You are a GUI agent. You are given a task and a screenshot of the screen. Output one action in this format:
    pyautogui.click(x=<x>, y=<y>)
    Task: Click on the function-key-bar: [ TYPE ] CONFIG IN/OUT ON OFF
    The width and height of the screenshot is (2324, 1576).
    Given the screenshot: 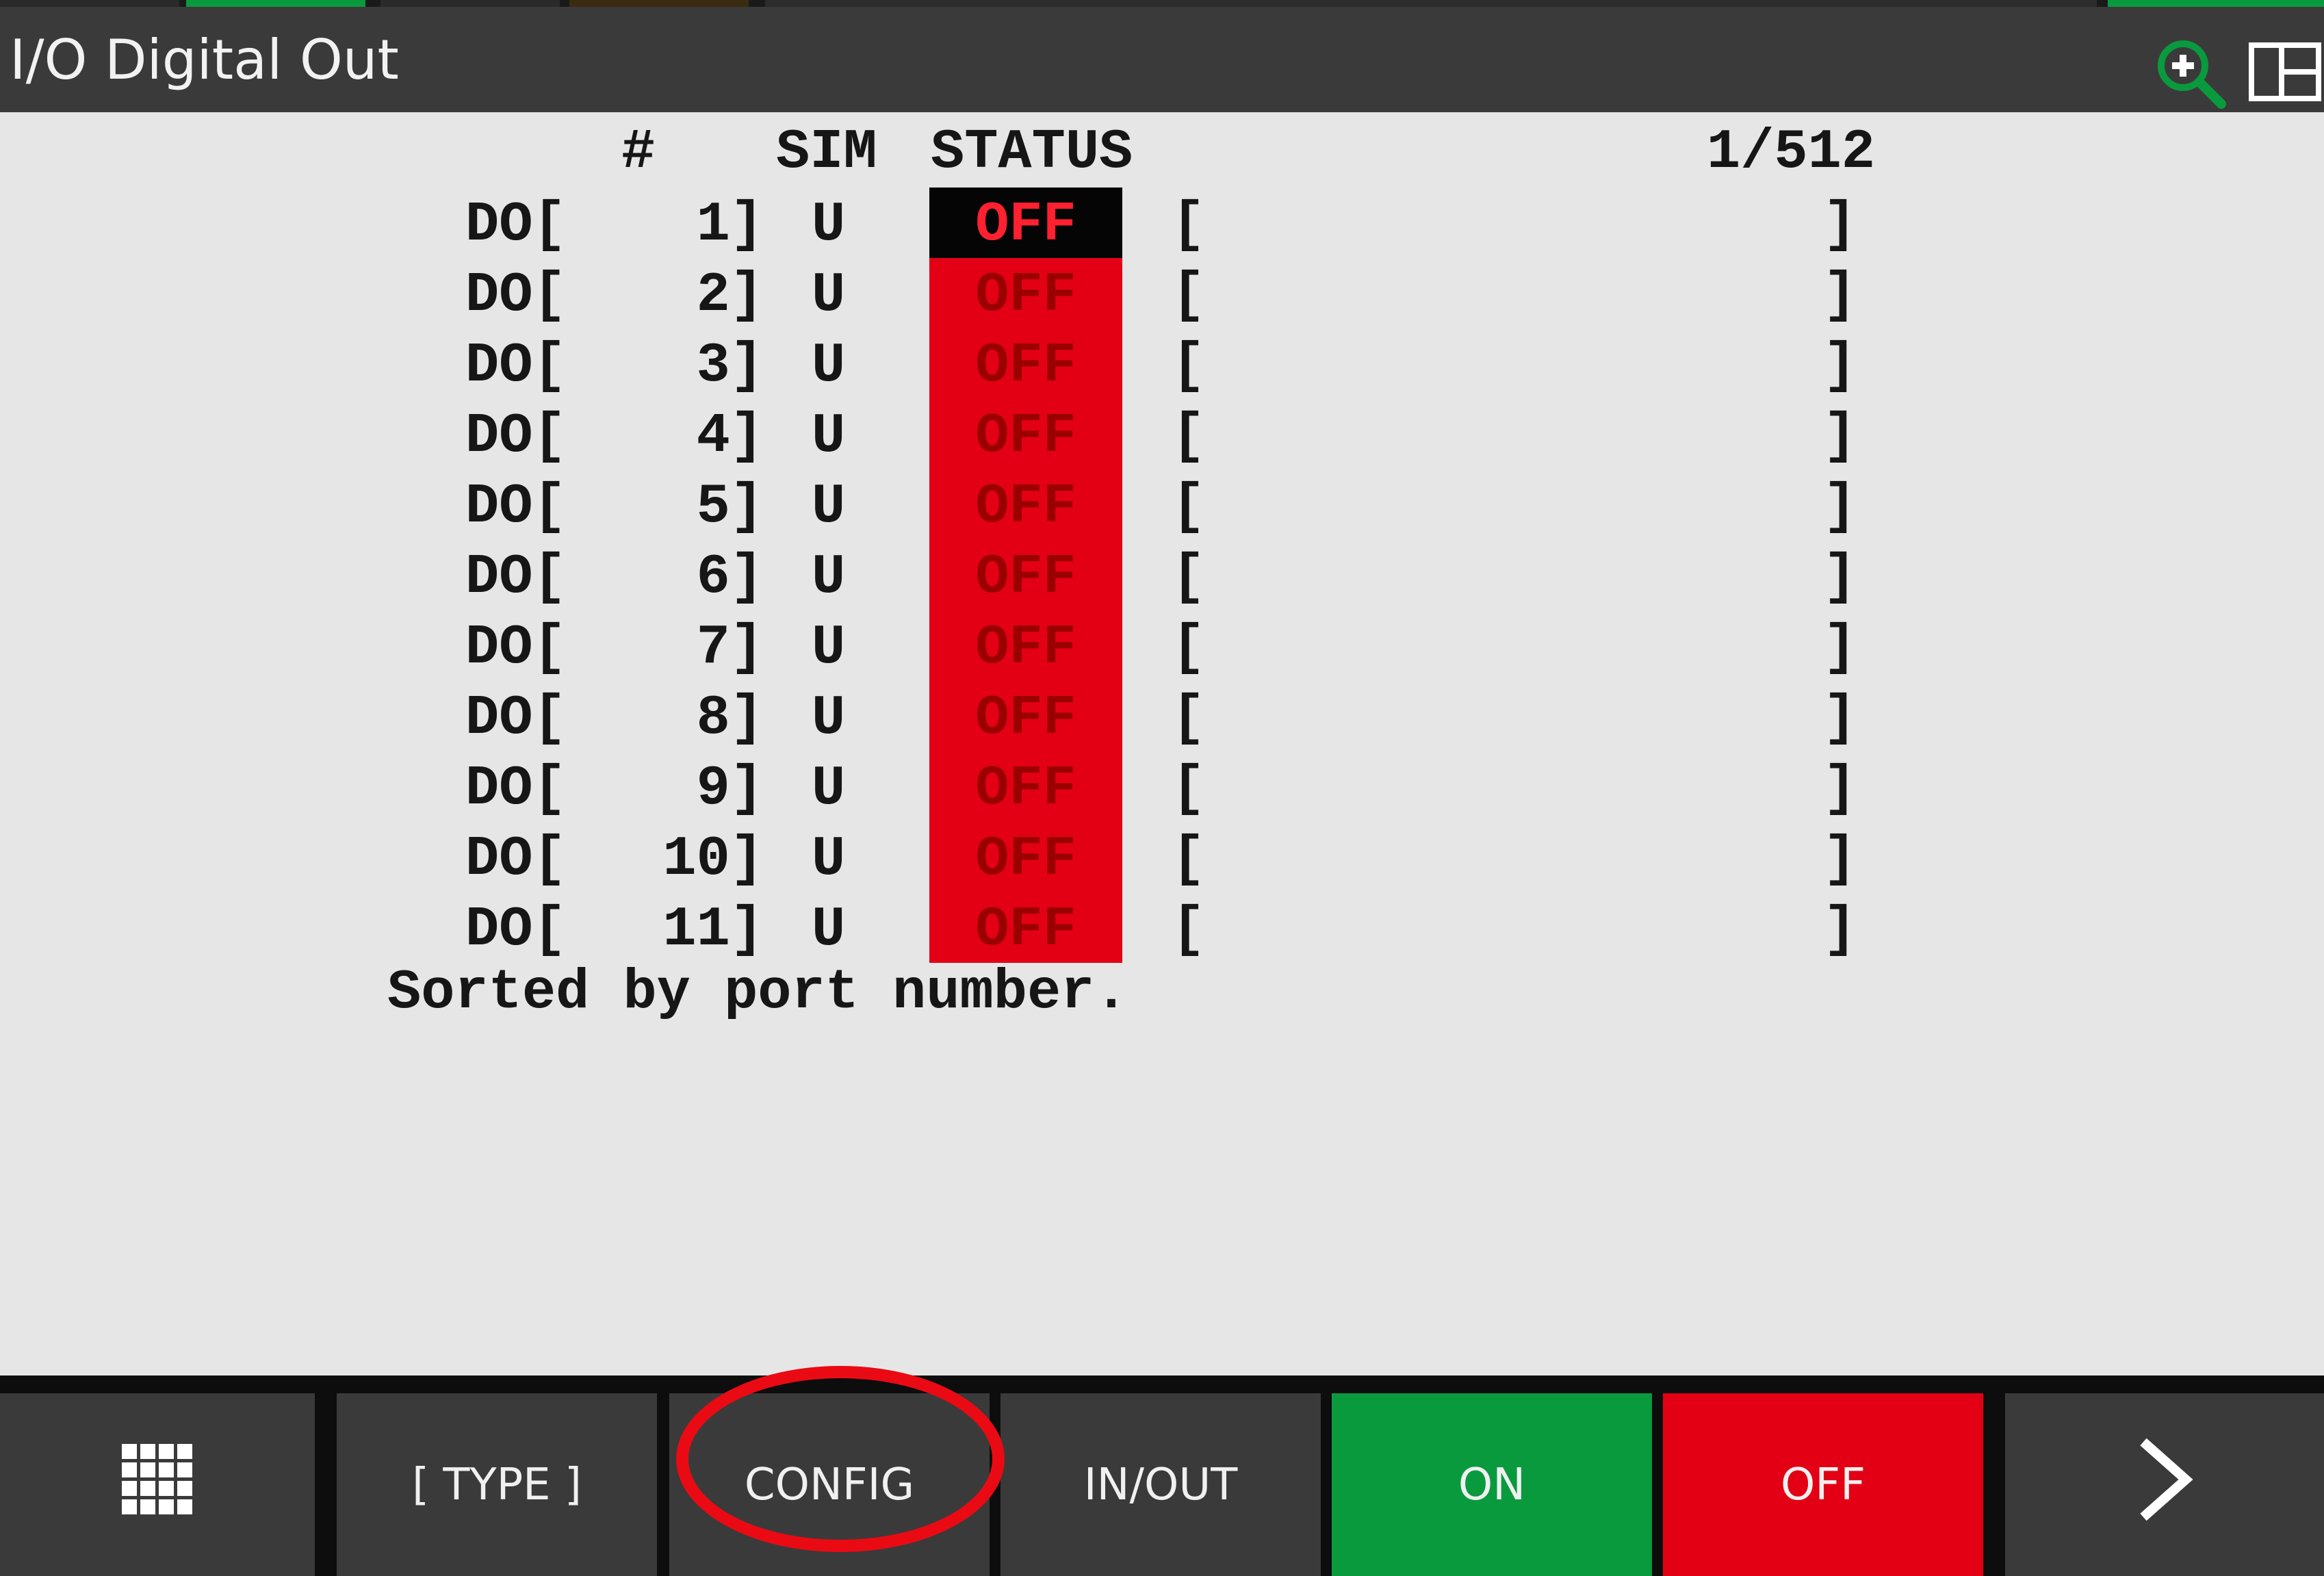 What is the action you would take?
    pyautogui.click(x=1162, y=1475)
    